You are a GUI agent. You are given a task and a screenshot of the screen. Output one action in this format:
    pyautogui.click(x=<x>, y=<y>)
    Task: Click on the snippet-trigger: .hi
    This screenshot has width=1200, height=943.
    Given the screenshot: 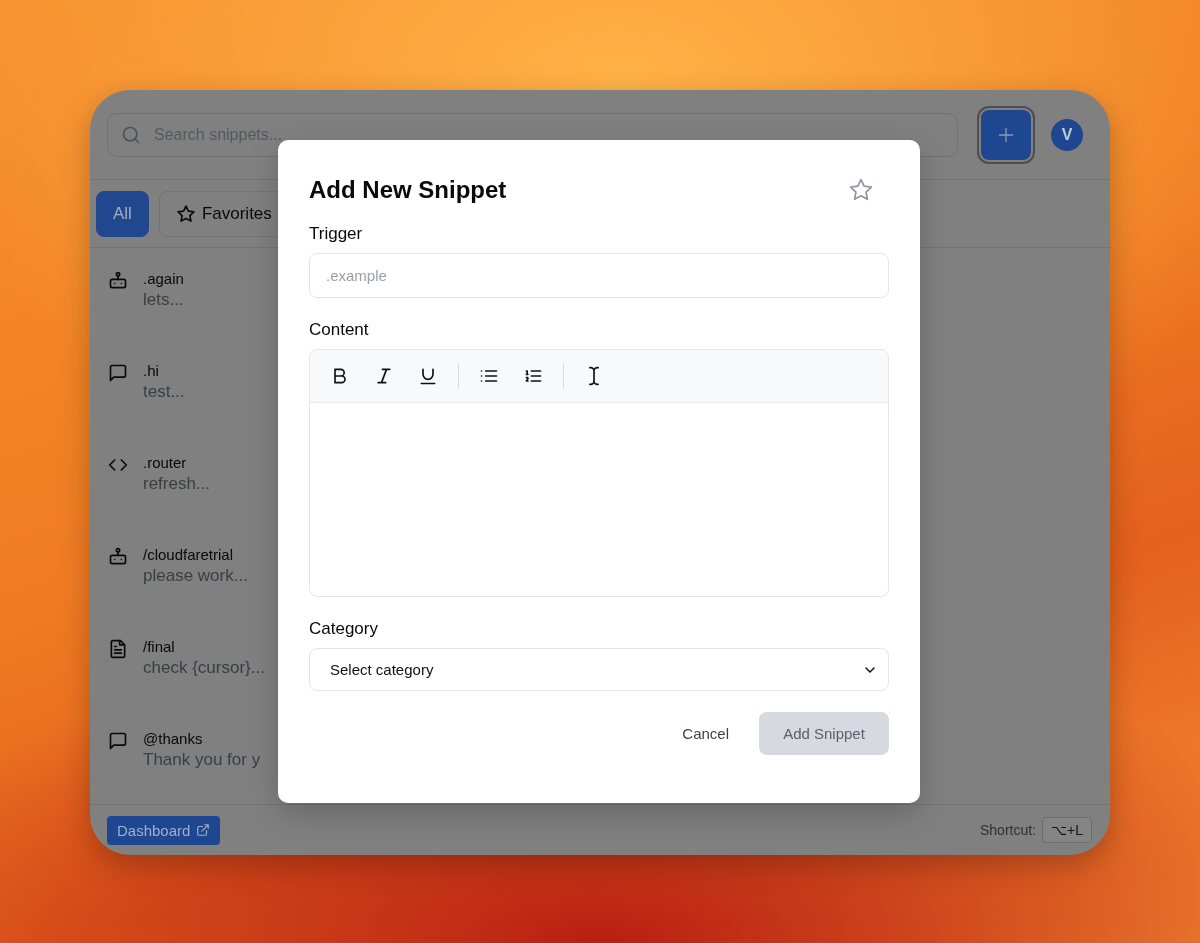 What is the action you would take?
    pyautogui.click(x=164, y=370)
    